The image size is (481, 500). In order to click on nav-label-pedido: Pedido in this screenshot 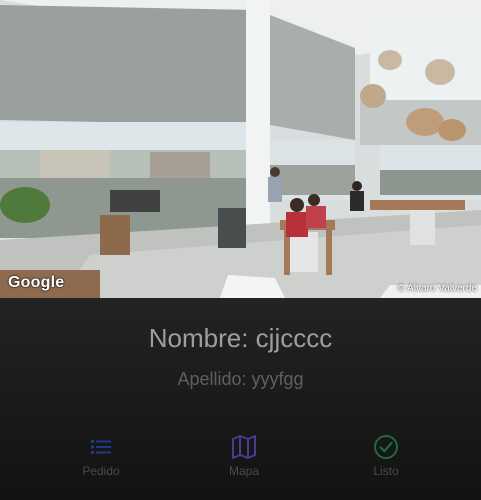, I will do `click(101, 471)`.